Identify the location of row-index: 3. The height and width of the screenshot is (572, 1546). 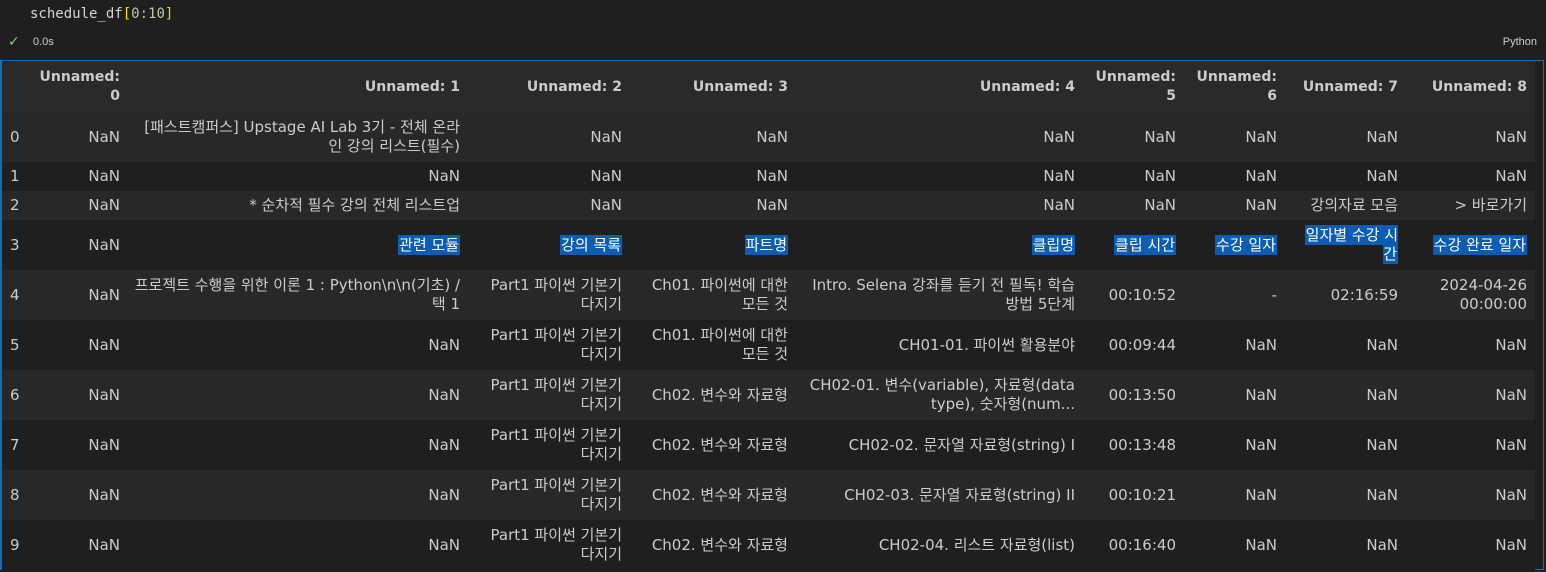
(17, 245).